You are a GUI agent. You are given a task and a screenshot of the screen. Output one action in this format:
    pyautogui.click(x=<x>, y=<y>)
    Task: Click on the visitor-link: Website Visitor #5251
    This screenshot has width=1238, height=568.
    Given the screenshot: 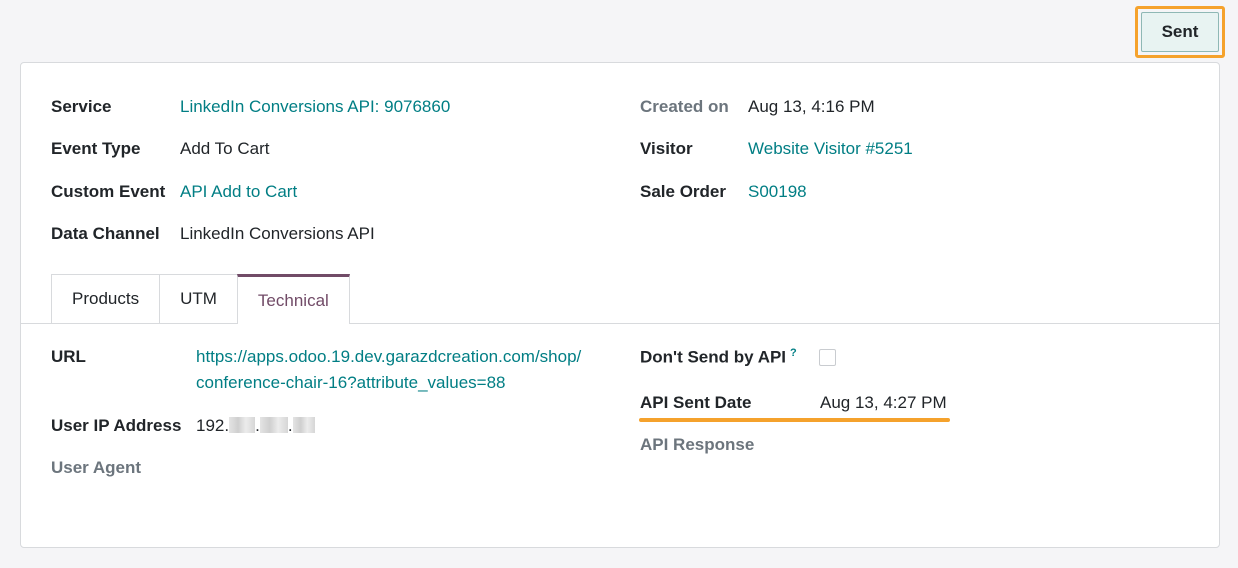 What is the action you would take?
    pyautogui.click(x=830, y=149)
    